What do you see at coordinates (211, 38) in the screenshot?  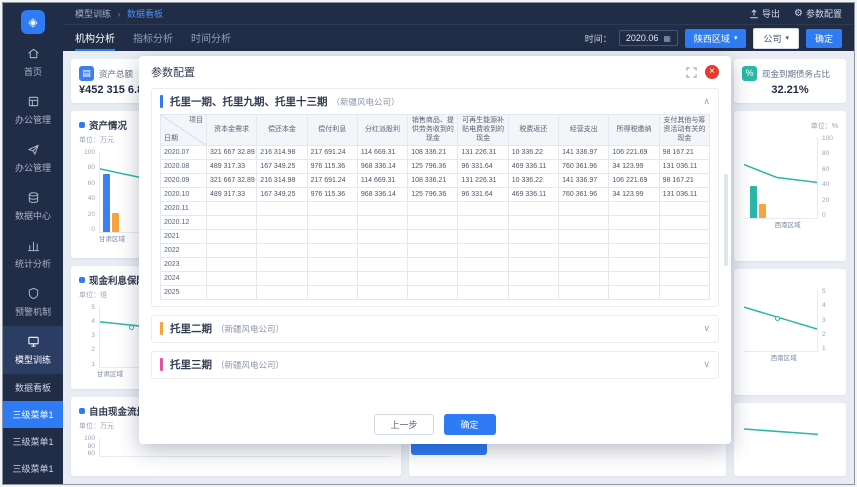 I see `tab-time-analysis: 时间分析` at bounding box center [211, 38].